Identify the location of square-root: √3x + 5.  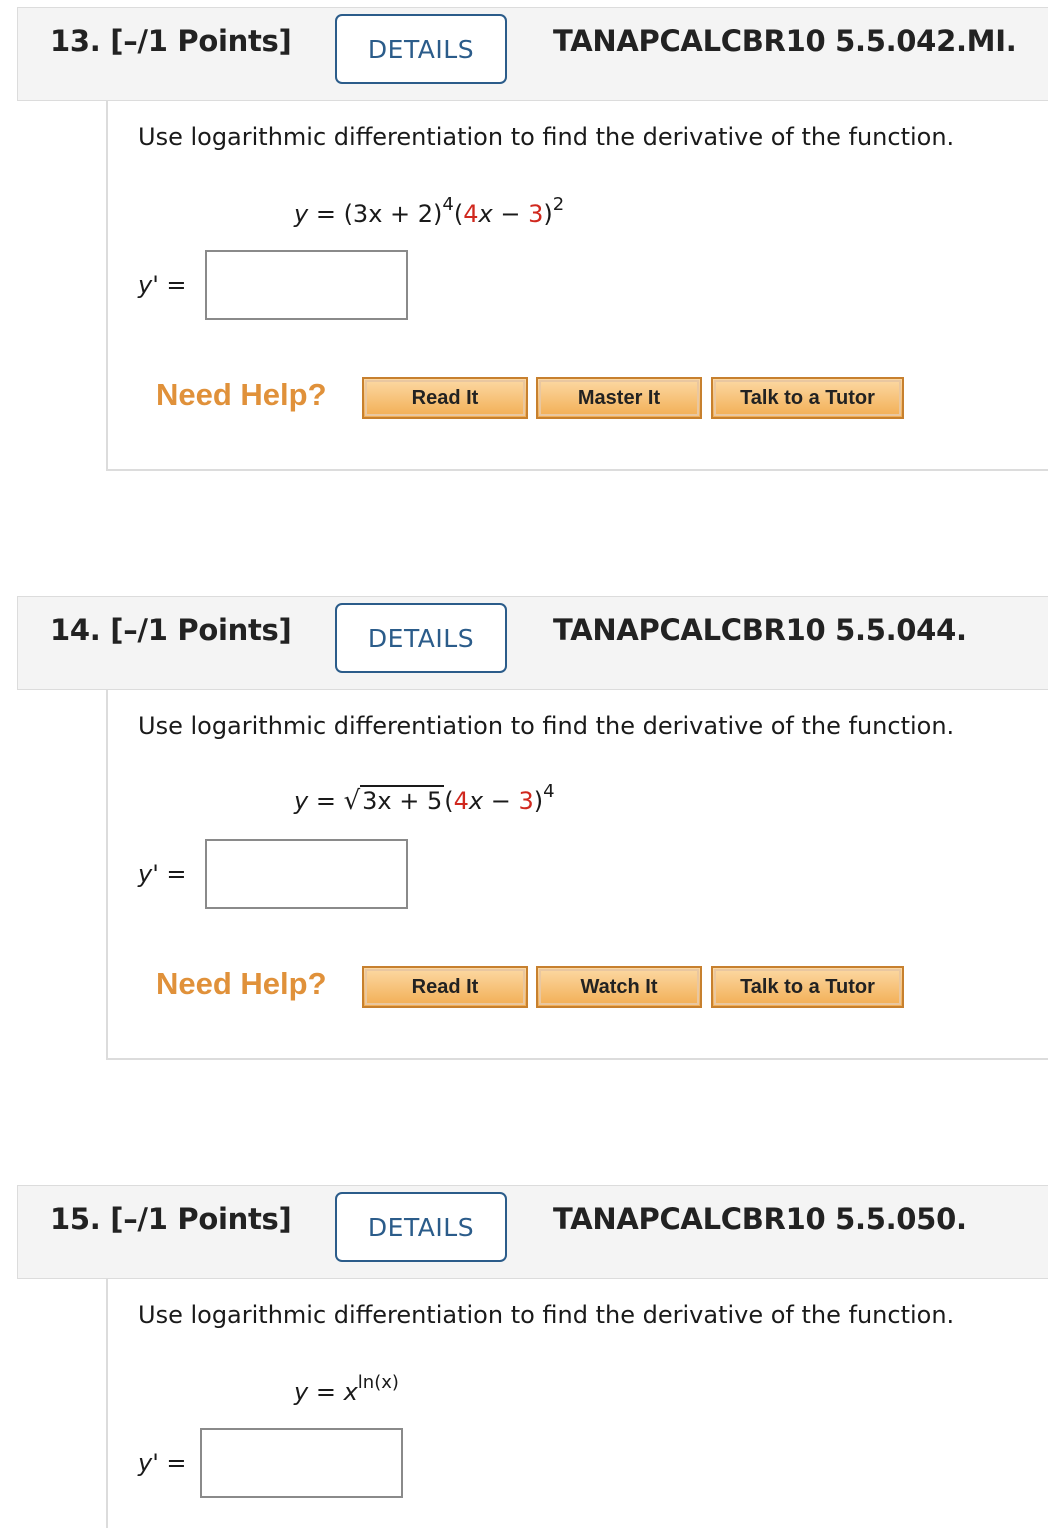
(394, 800).